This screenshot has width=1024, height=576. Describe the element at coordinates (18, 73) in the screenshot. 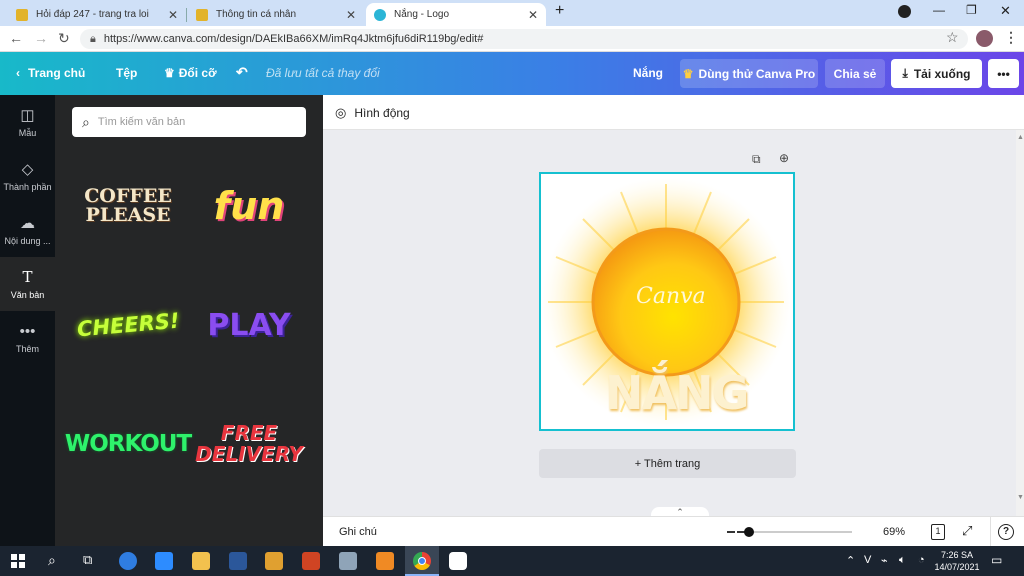

I see `chevron-left-icon: ‹` at that location.